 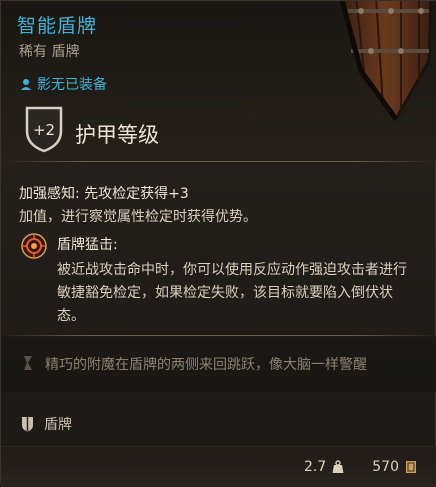 What do you see at coordinates (368, 63) in the screenshot?
I see `shield-artwork` at bounding box center [368, 63].